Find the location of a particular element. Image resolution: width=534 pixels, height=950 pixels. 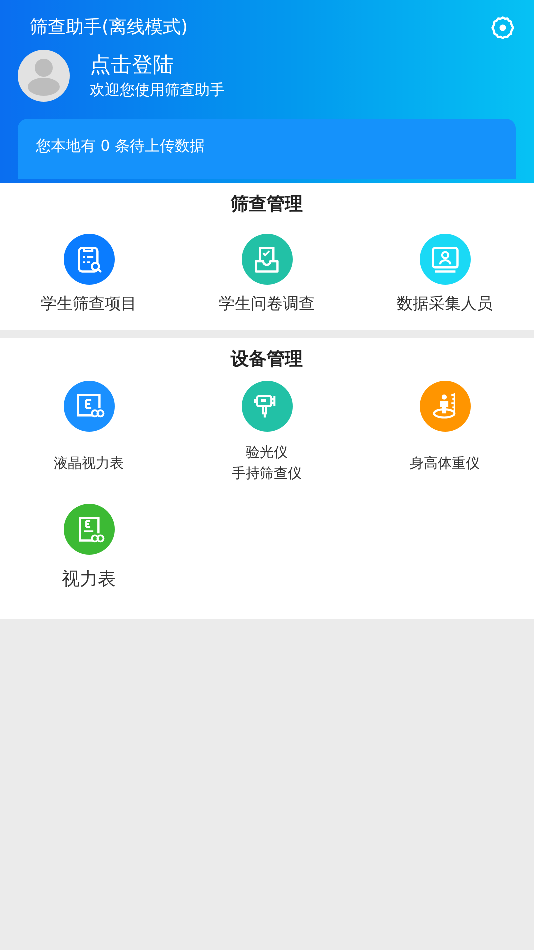

height-scale-icon is located at coordinates (445, 406).